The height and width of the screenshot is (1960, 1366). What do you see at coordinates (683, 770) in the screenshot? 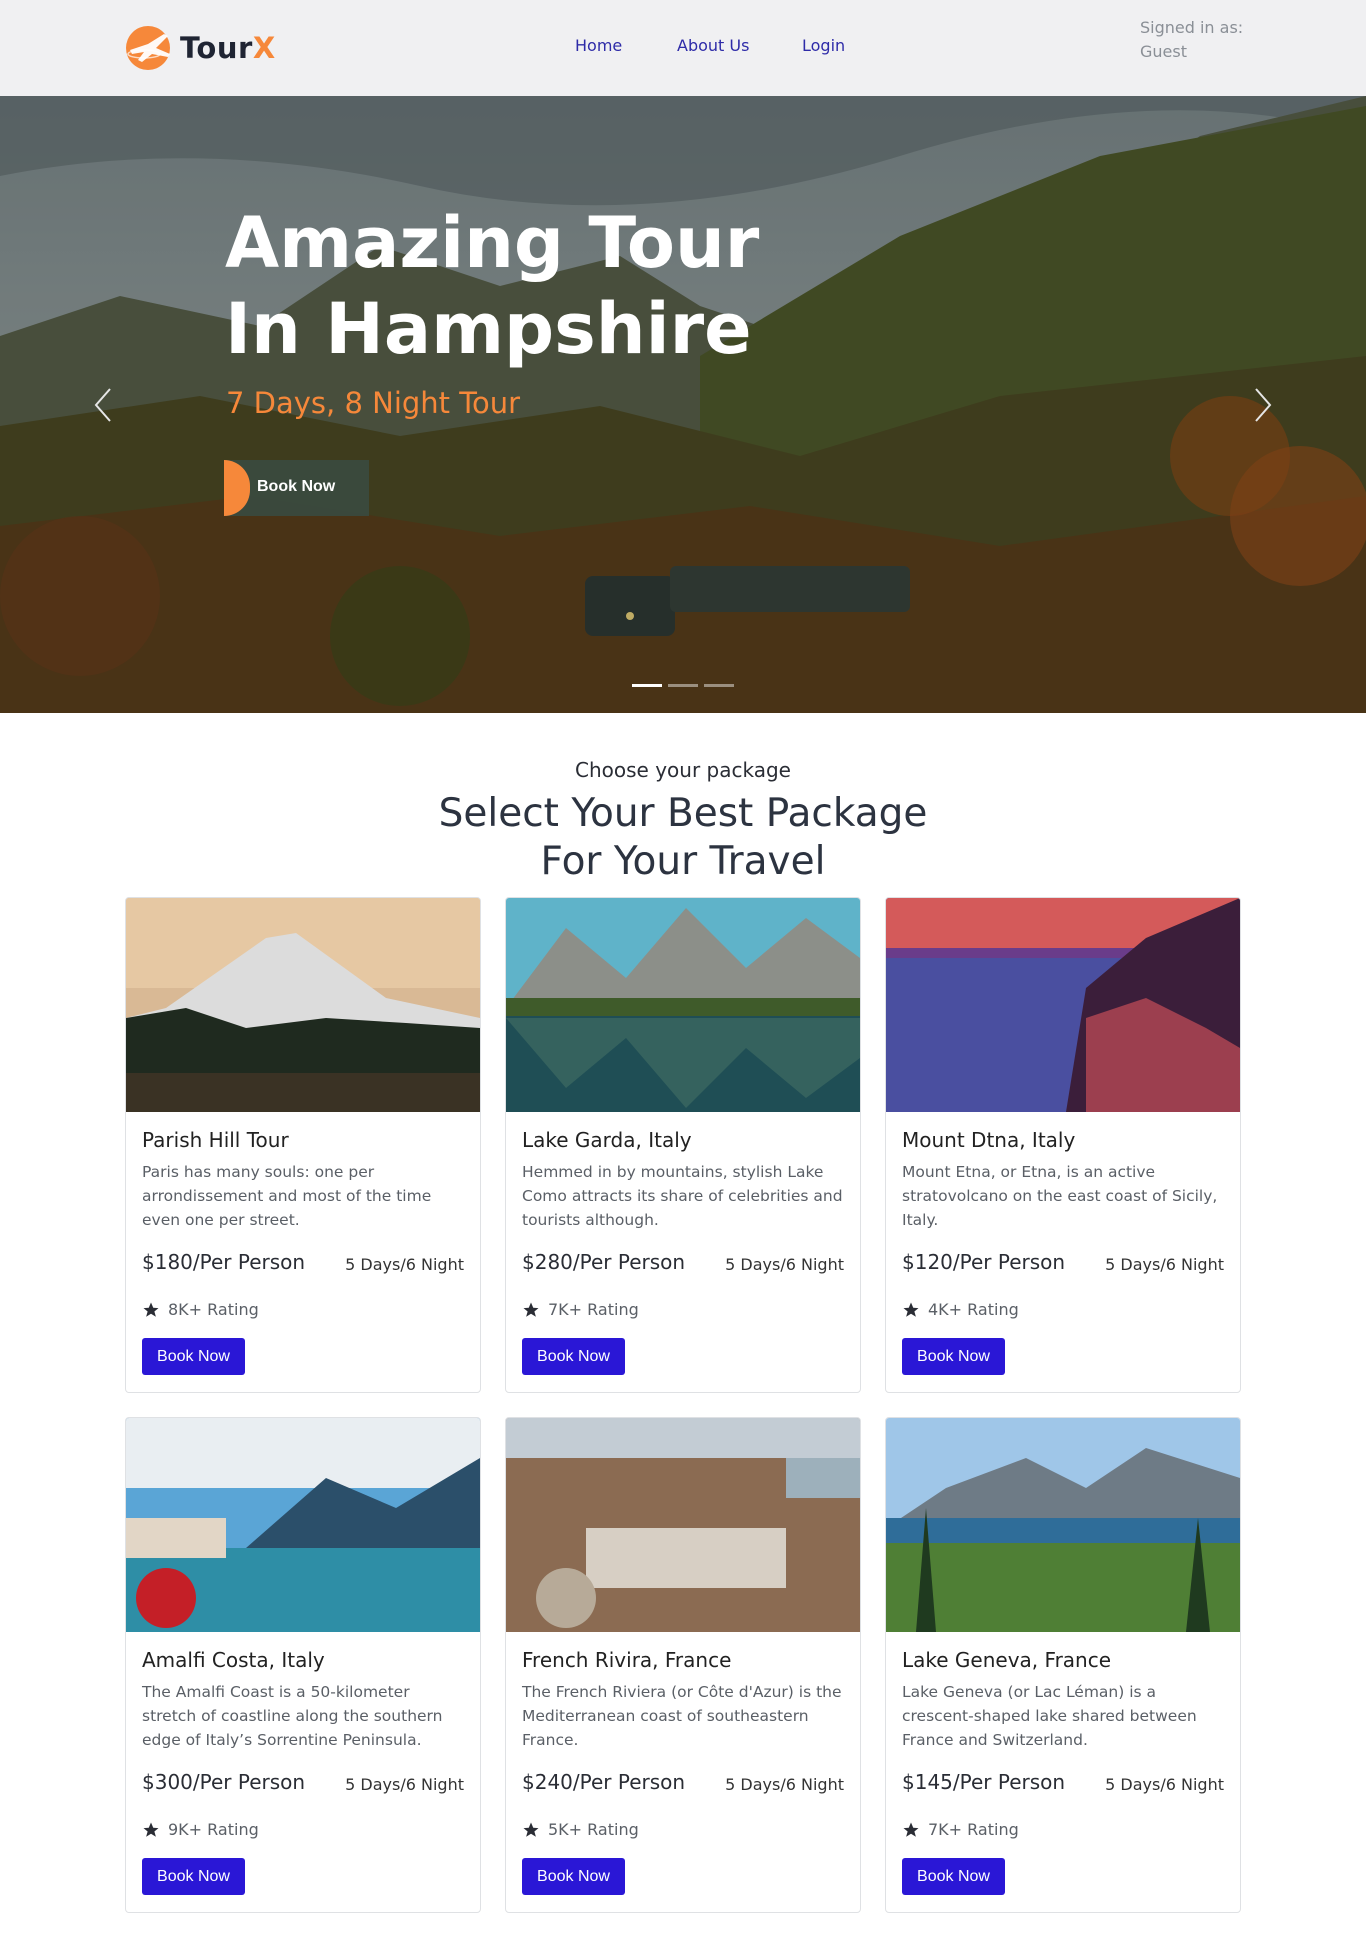
I see `section-eyebrow: Choose your package` at bounding box center [683, 770].